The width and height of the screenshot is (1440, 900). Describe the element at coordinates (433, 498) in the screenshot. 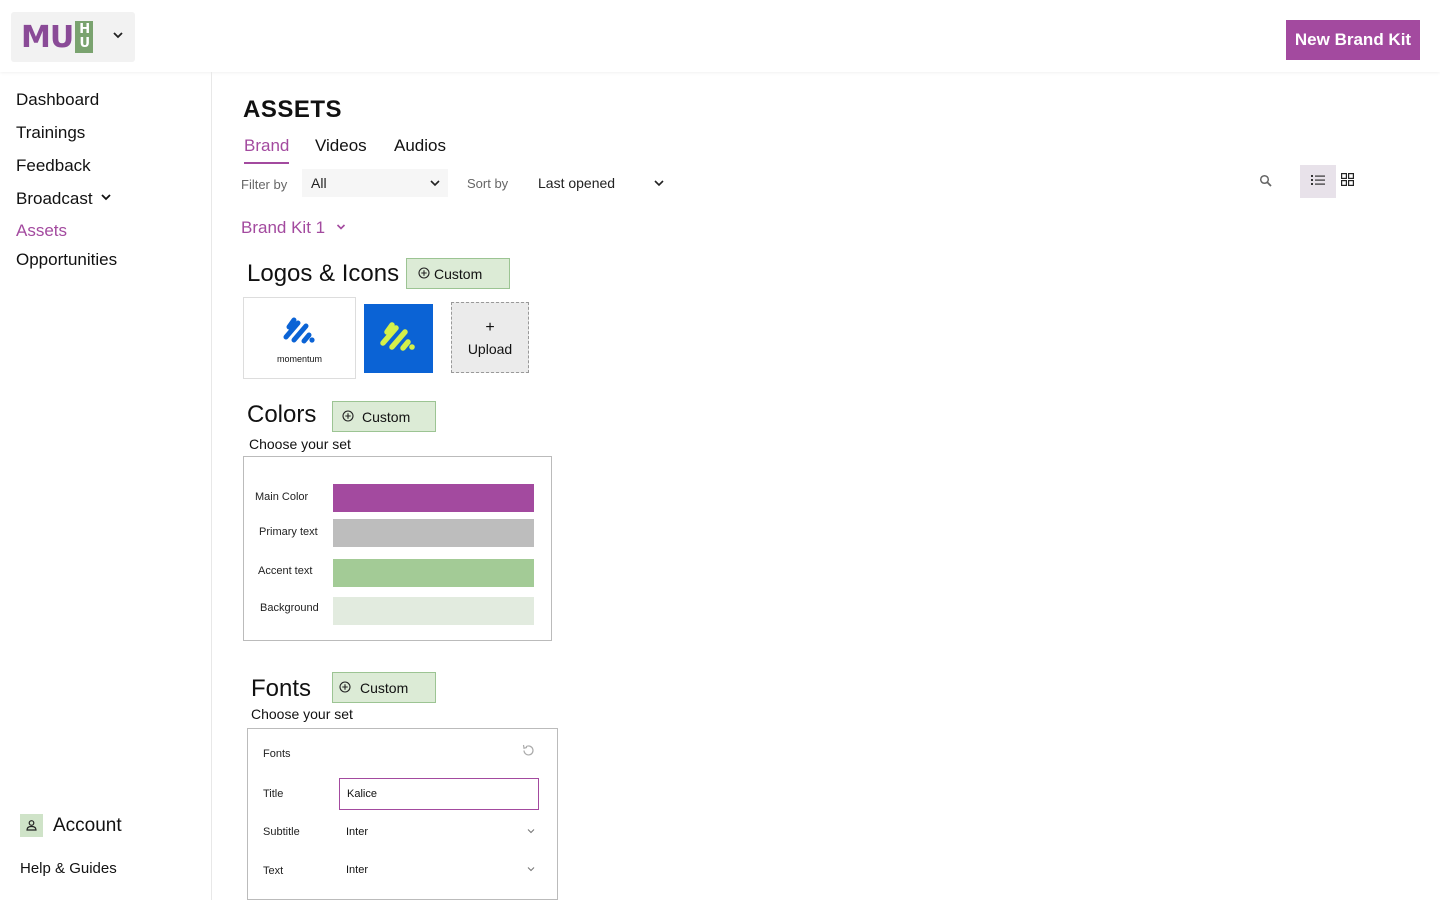

I see `main-color-swatch` at that location.